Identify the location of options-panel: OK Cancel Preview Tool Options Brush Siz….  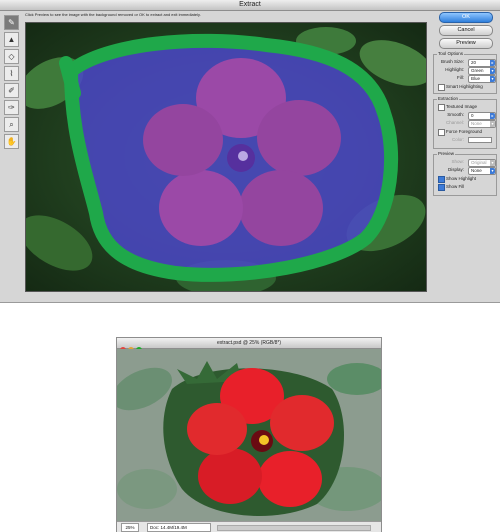
(464, 156).